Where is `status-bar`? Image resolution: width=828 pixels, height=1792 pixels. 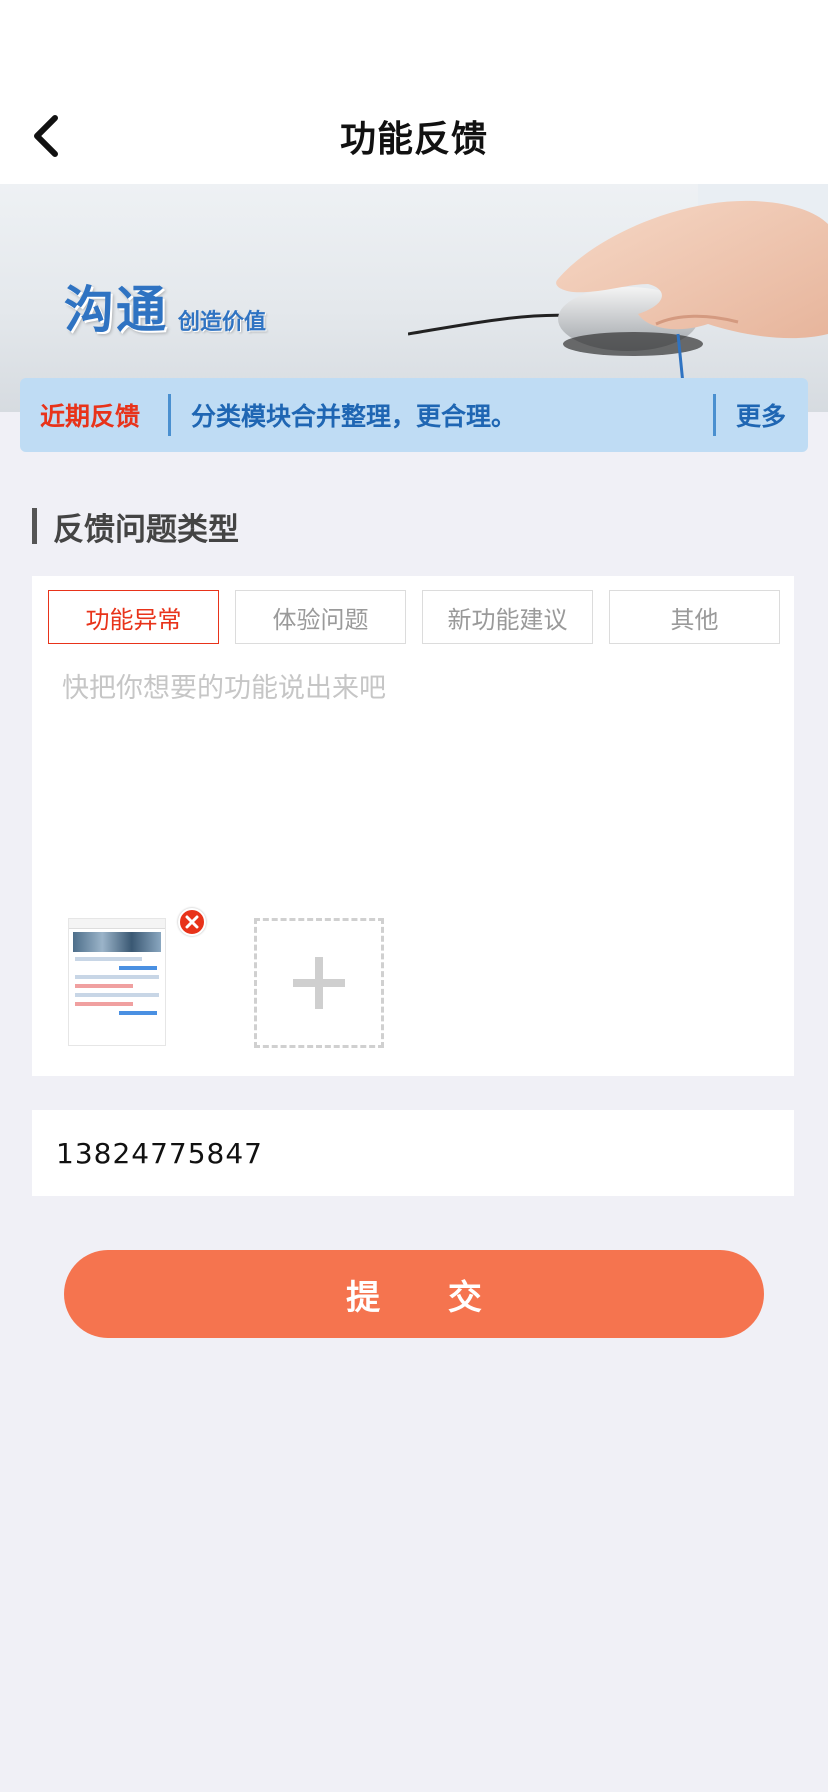 status-bar is located at coordinates (414, 44).